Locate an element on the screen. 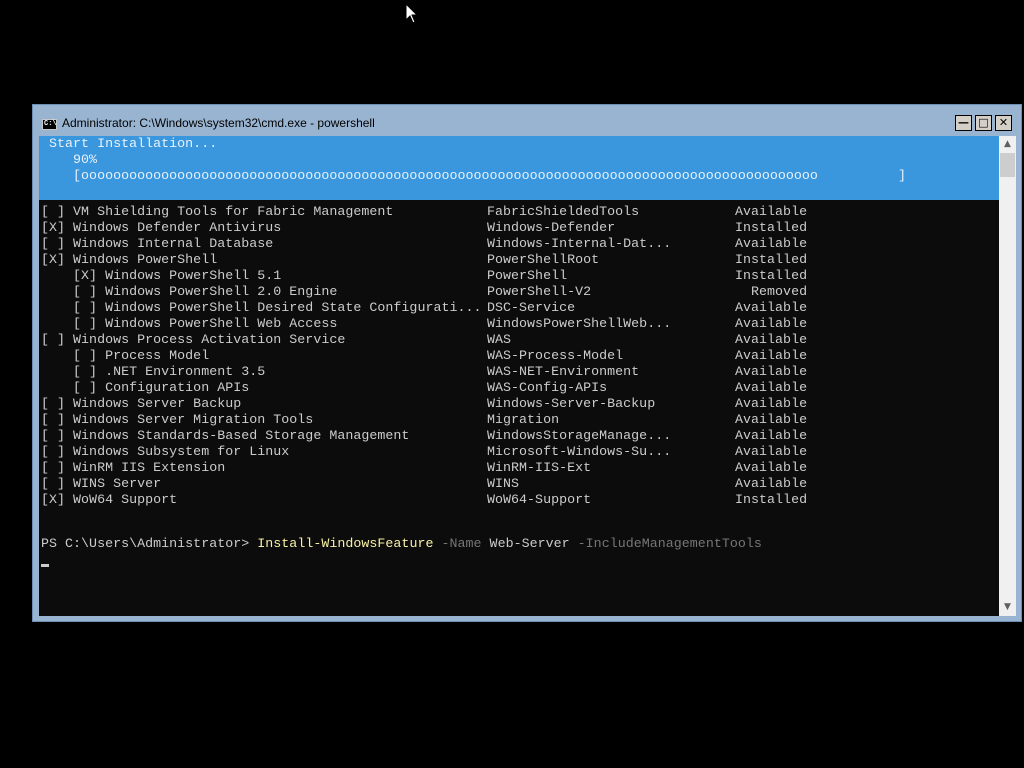 The image size is (1024, 768). feature-name: WAS-Process-Model is located at coordinates (555, 355).